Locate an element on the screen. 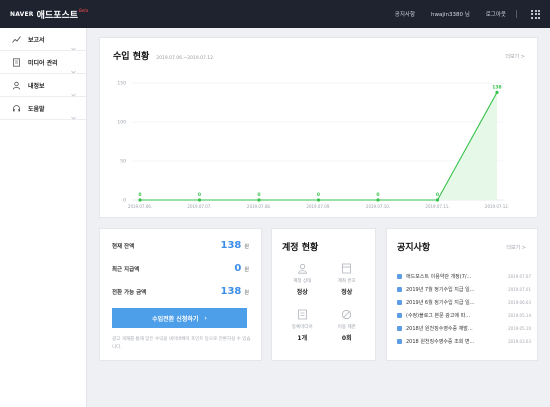 Image resolution: width=550 pixels, height=407 pixels. divider is located at coordinates (516, 14).